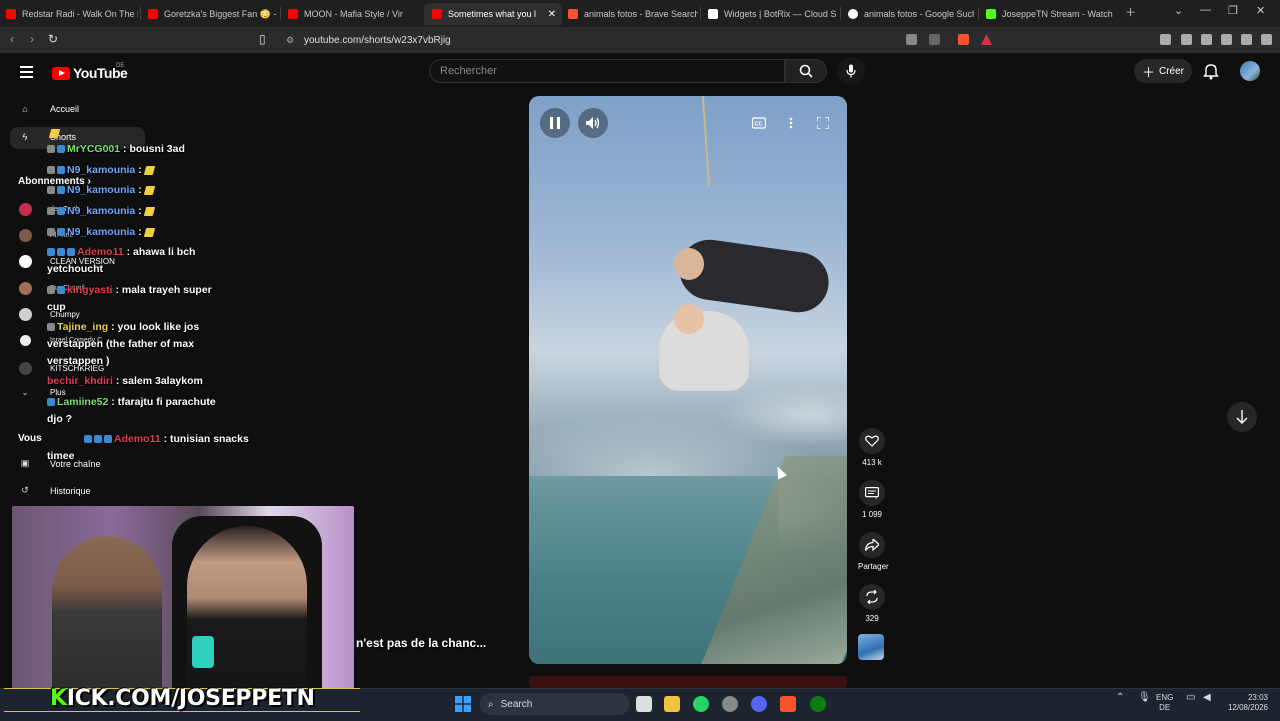  I want to click on task-view-icon, so click(644, 704).